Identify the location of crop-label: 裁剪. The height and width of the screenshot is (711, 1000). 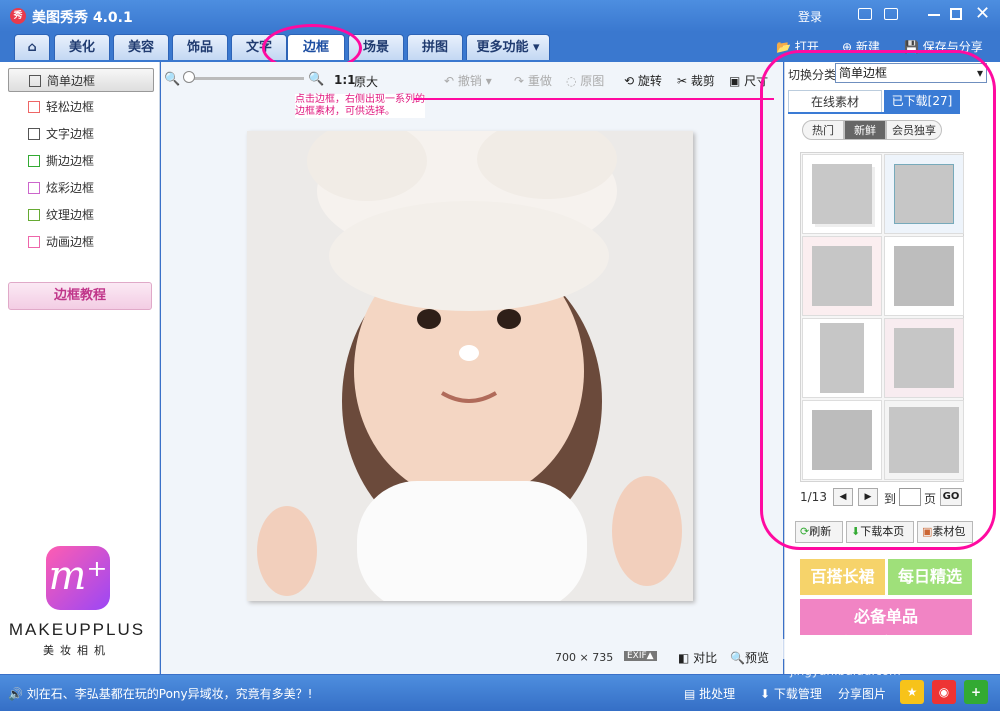
(702, 81).